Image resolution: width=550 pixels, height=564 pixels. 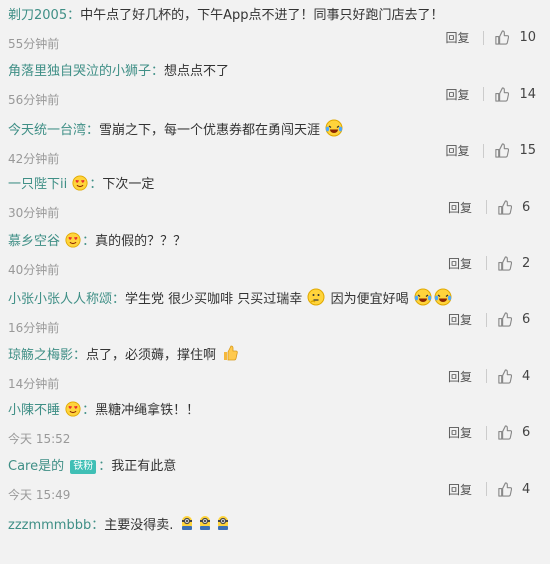 I want to click on comment-author: 小张小张人人称颂, so click(x=60, y=299).